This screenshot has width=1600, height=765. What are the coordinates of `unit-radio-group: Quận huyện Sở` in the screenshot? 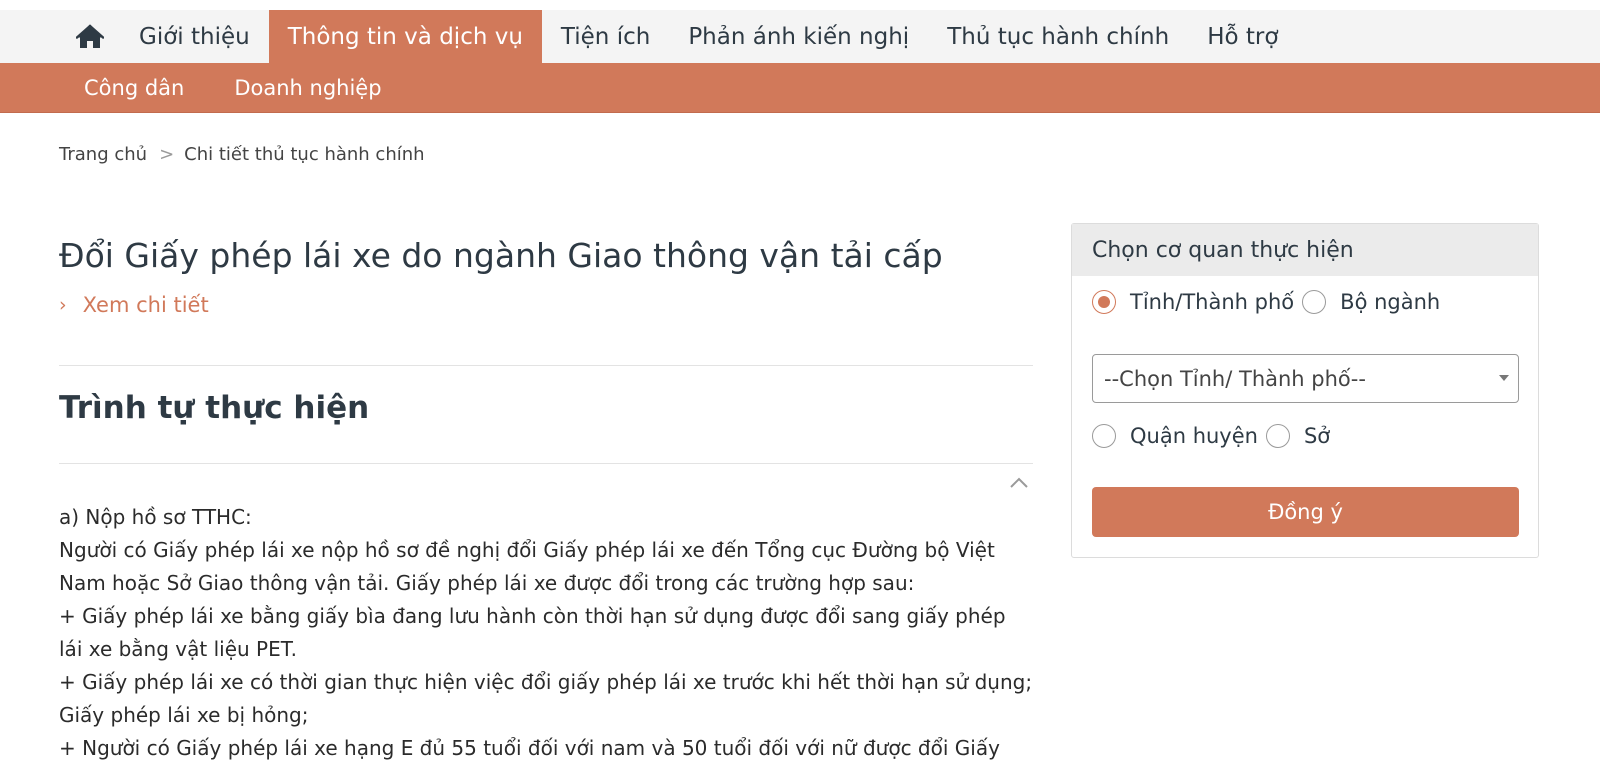 It's located at (1215, 436).